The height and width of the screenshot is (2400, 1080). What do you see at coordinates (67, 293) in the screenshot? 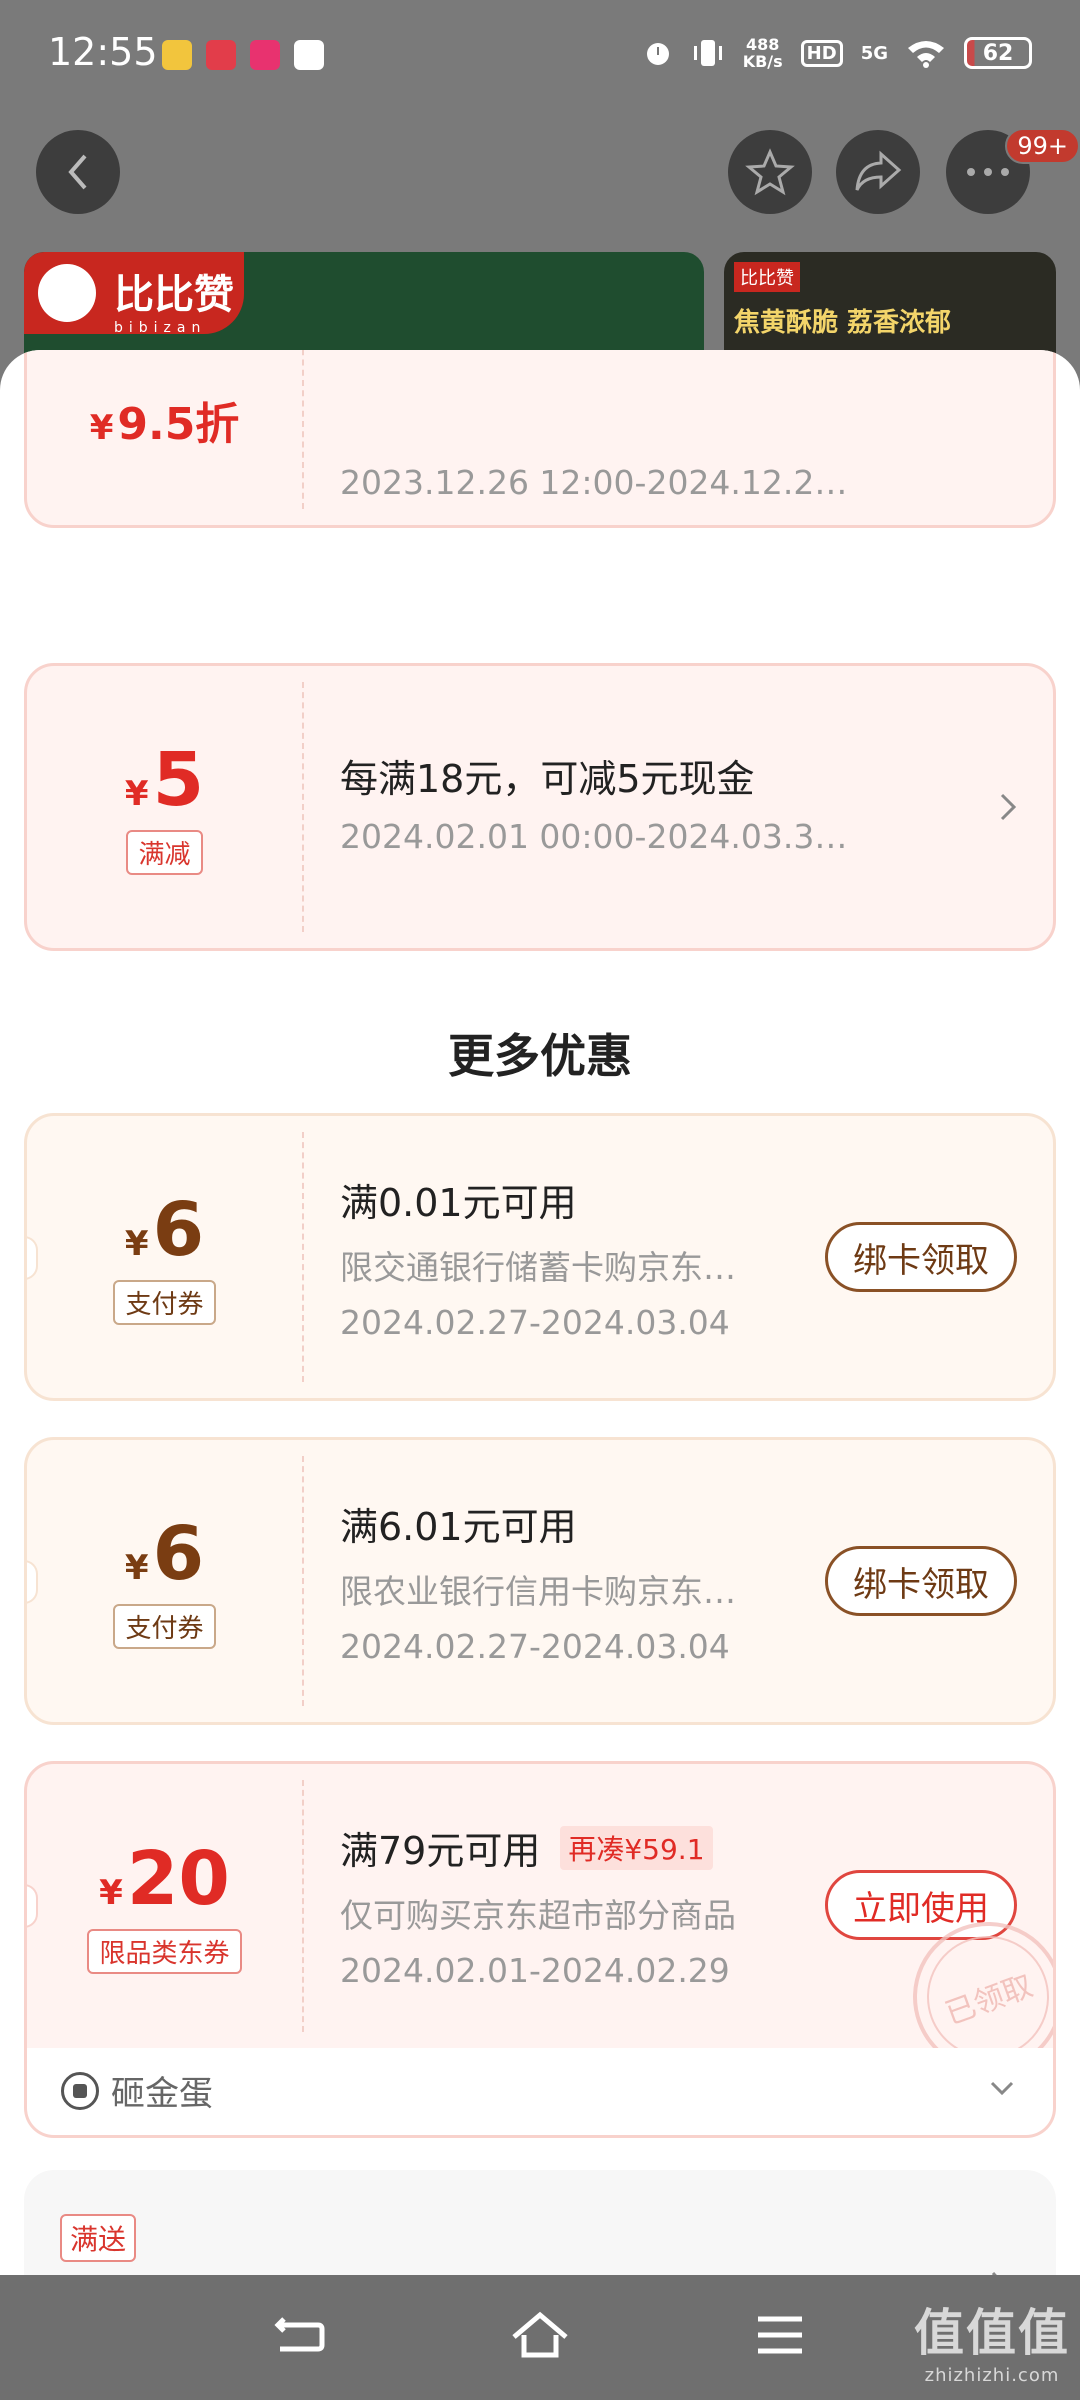
I see `brand-mark-icon` at bounding box center [67, 293].